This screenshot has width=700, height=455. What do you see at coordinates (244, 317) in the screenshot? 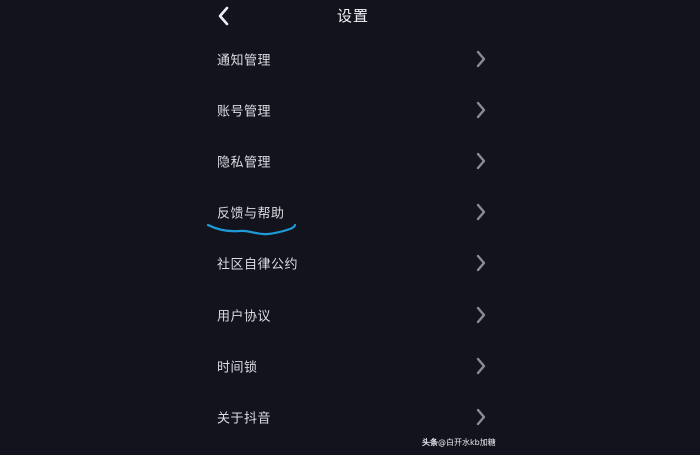
I see `menu-item-label: 用户协议` at bounding box center [244, 317].